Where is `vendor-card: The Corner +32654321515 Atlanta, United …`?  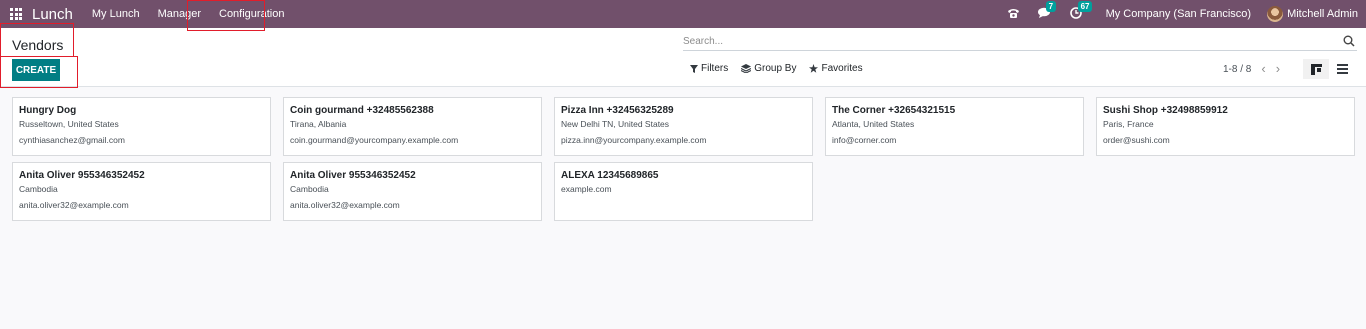 vendor-card: The Corner +32654321515 Atlanta, United … is located at coordinates (954, 126).